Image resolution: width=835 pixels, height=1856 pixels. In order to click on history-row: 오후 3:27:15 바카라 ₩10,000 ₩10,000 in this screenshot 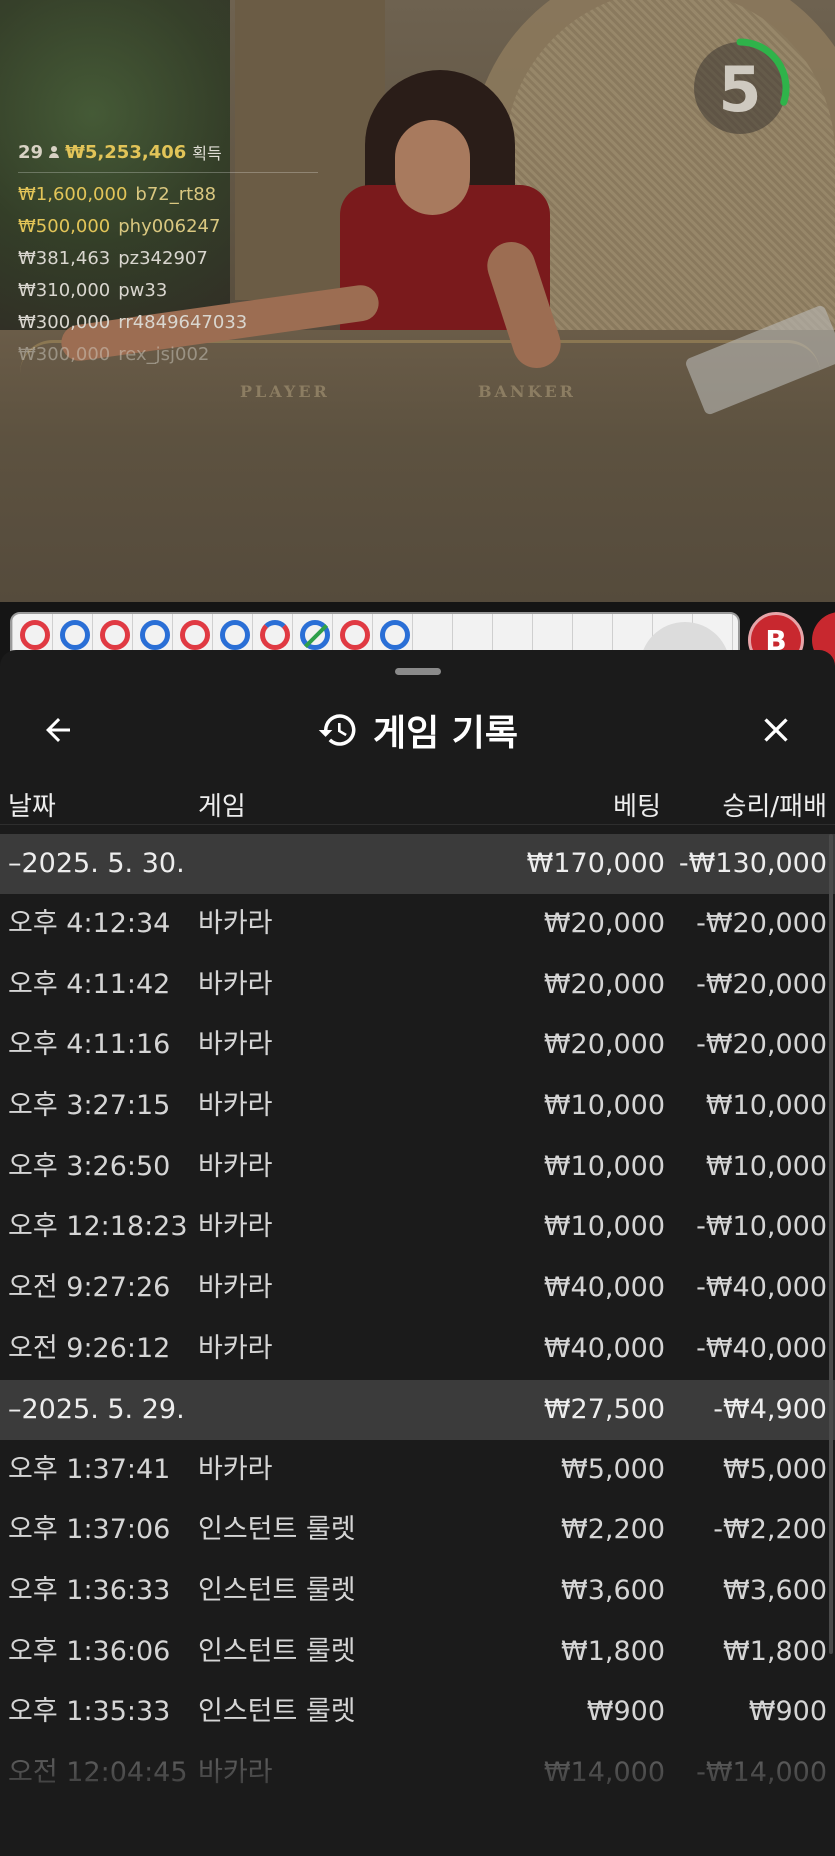, I will do `click(417, 1106)`.